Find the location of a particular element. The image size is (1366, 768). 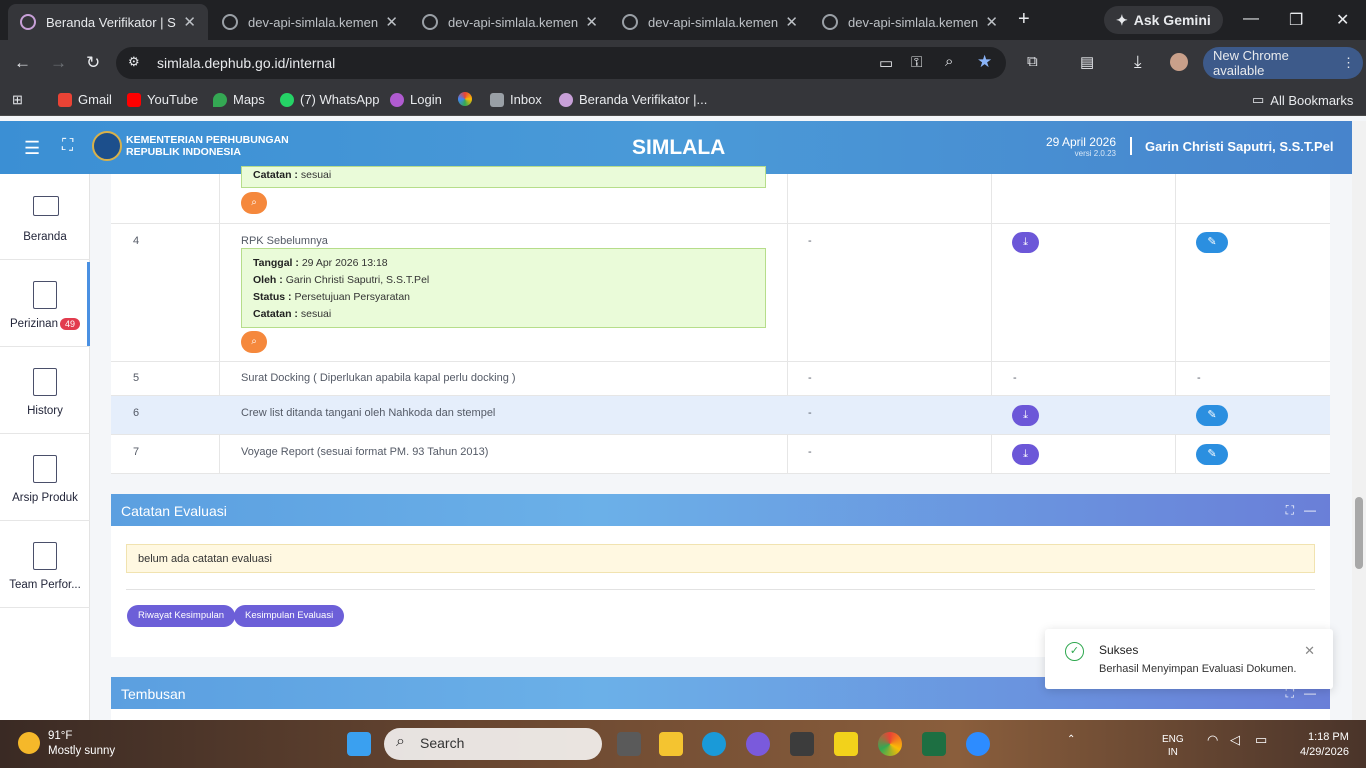

notification-badge: 49 is located at coordinates (69, 324).